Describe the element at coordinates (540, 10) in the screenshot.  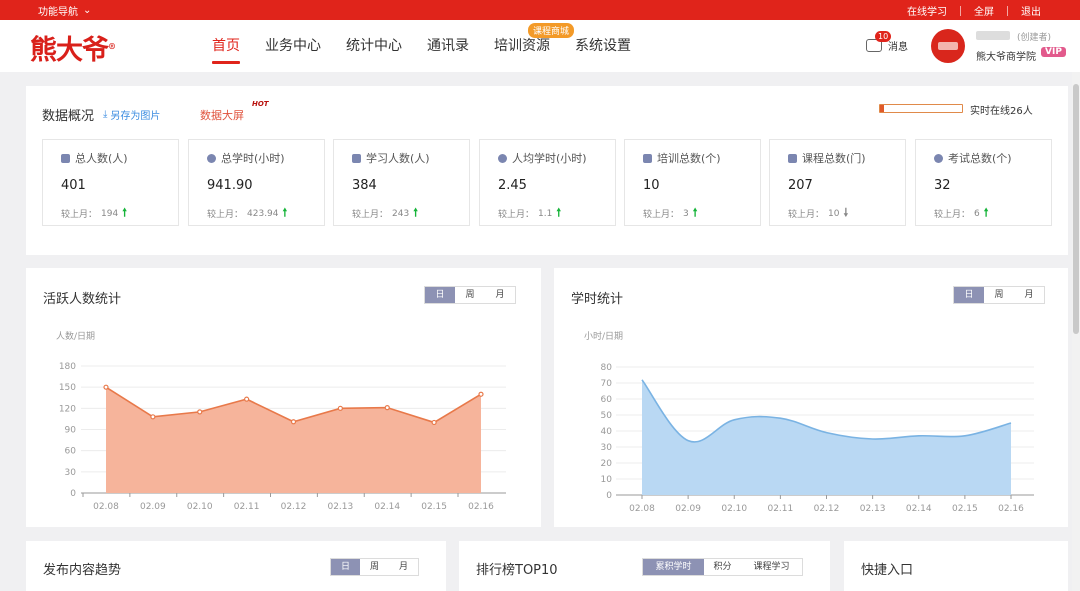
I see `top-bar: 功能导航 ⌄ 在线学习 全屏 退出` at that location.